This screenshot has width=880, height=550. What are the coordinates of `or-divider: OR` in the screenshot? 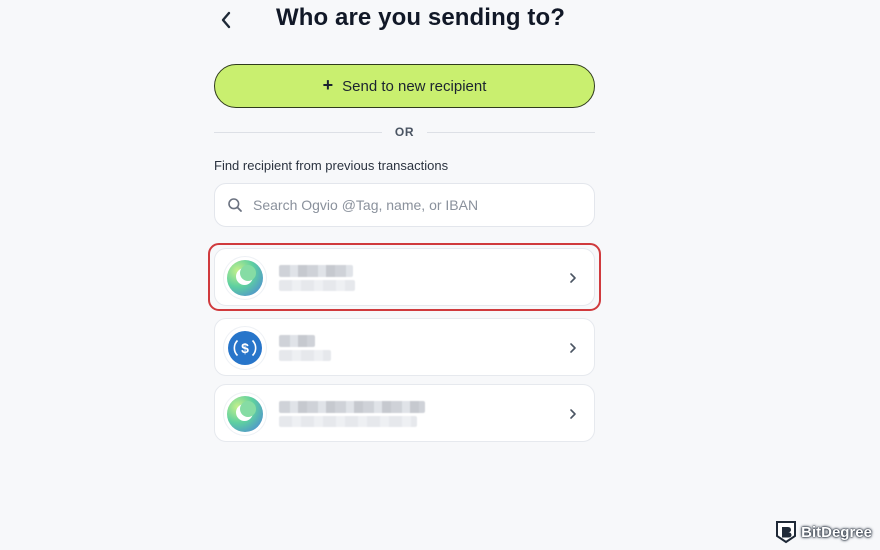 It's located at (404, 133).